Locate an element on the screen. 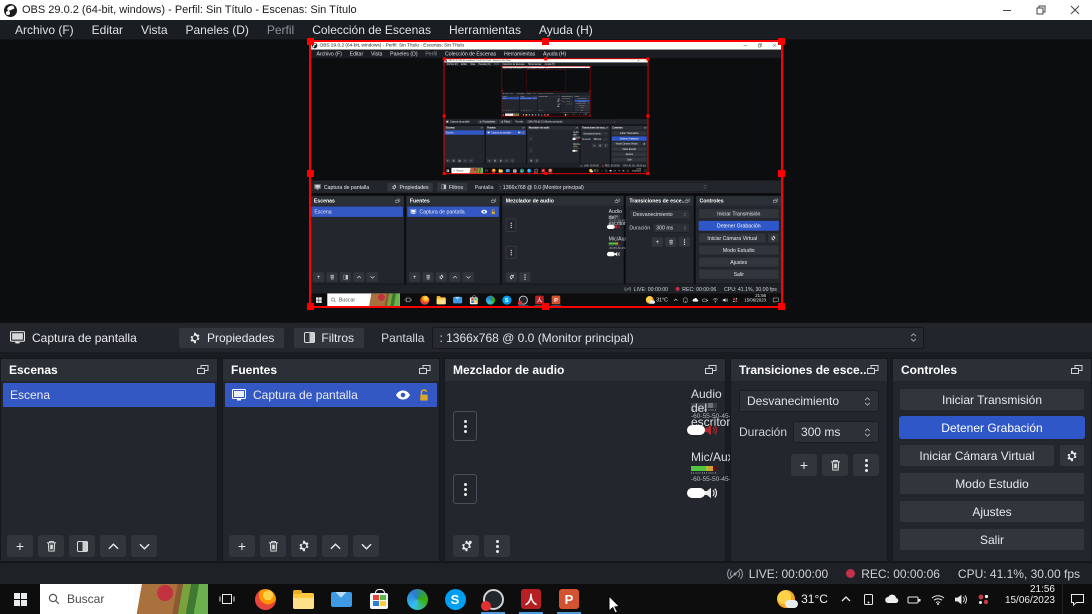 The width and height of the screenshot is (1092, 614). tray-chevron-up-icon is located at coordinates (846, 599).